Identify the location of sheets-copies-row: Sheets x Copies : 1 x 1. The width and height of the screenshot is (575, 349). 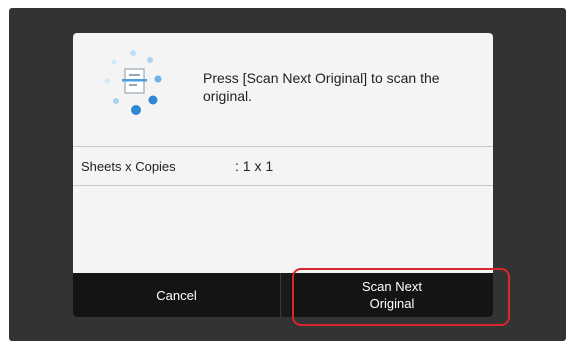
(283, 166).